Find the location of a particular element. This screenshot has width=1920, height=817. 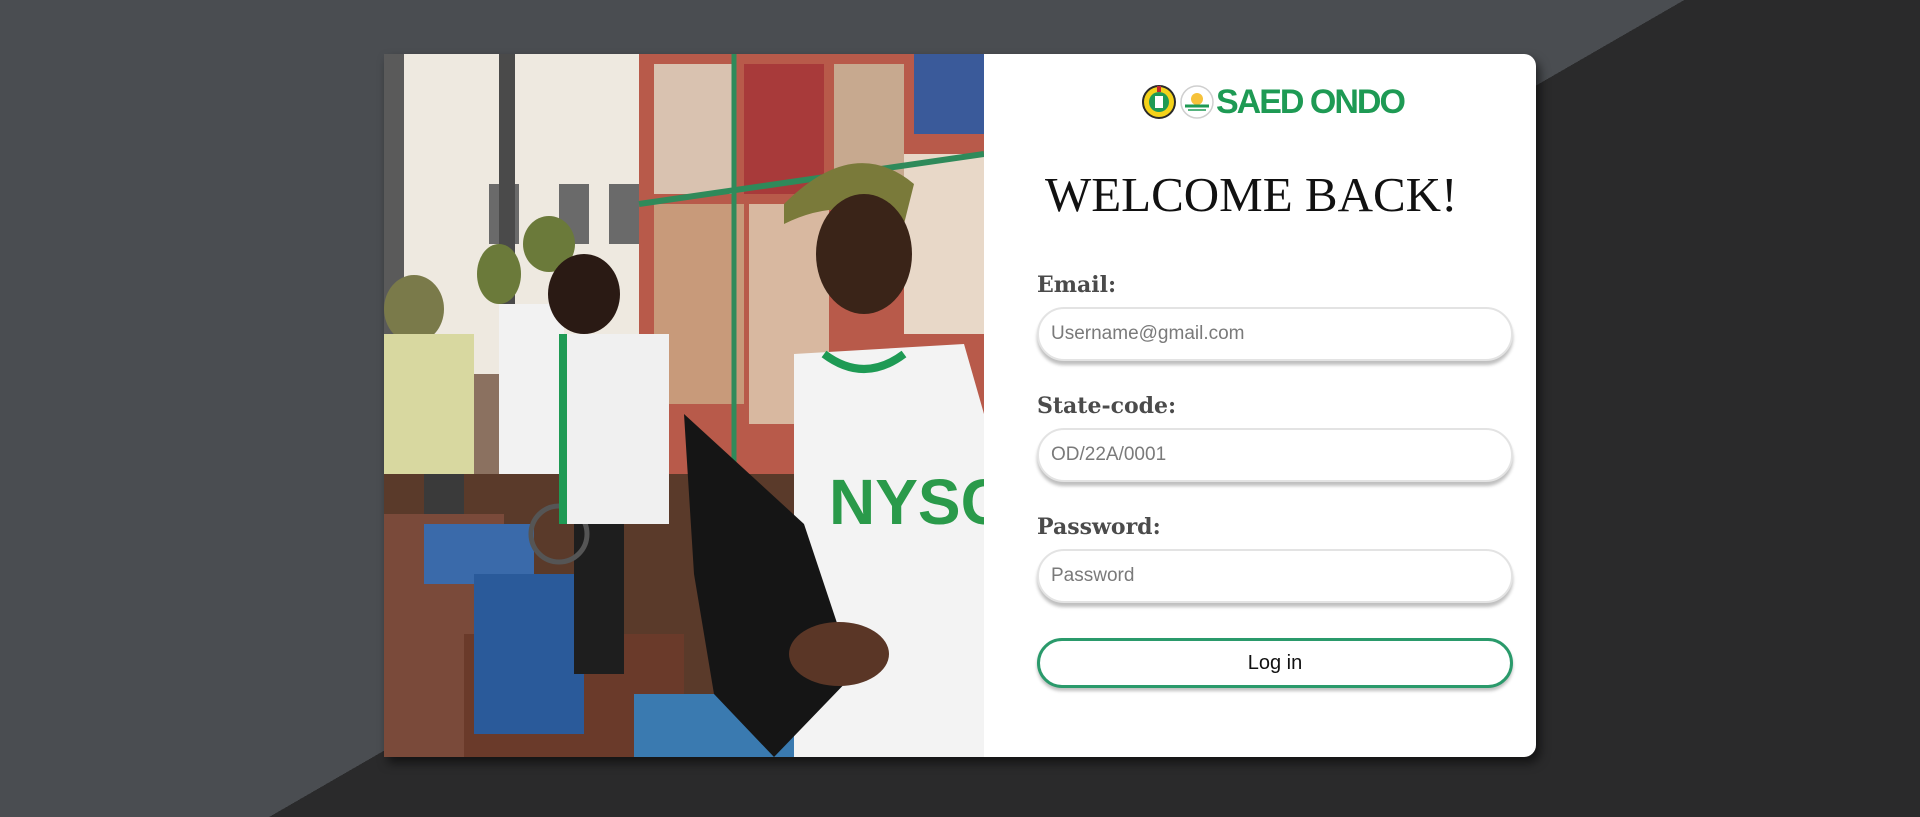

svg-text: NYSC is located at coordinates (906, 502).